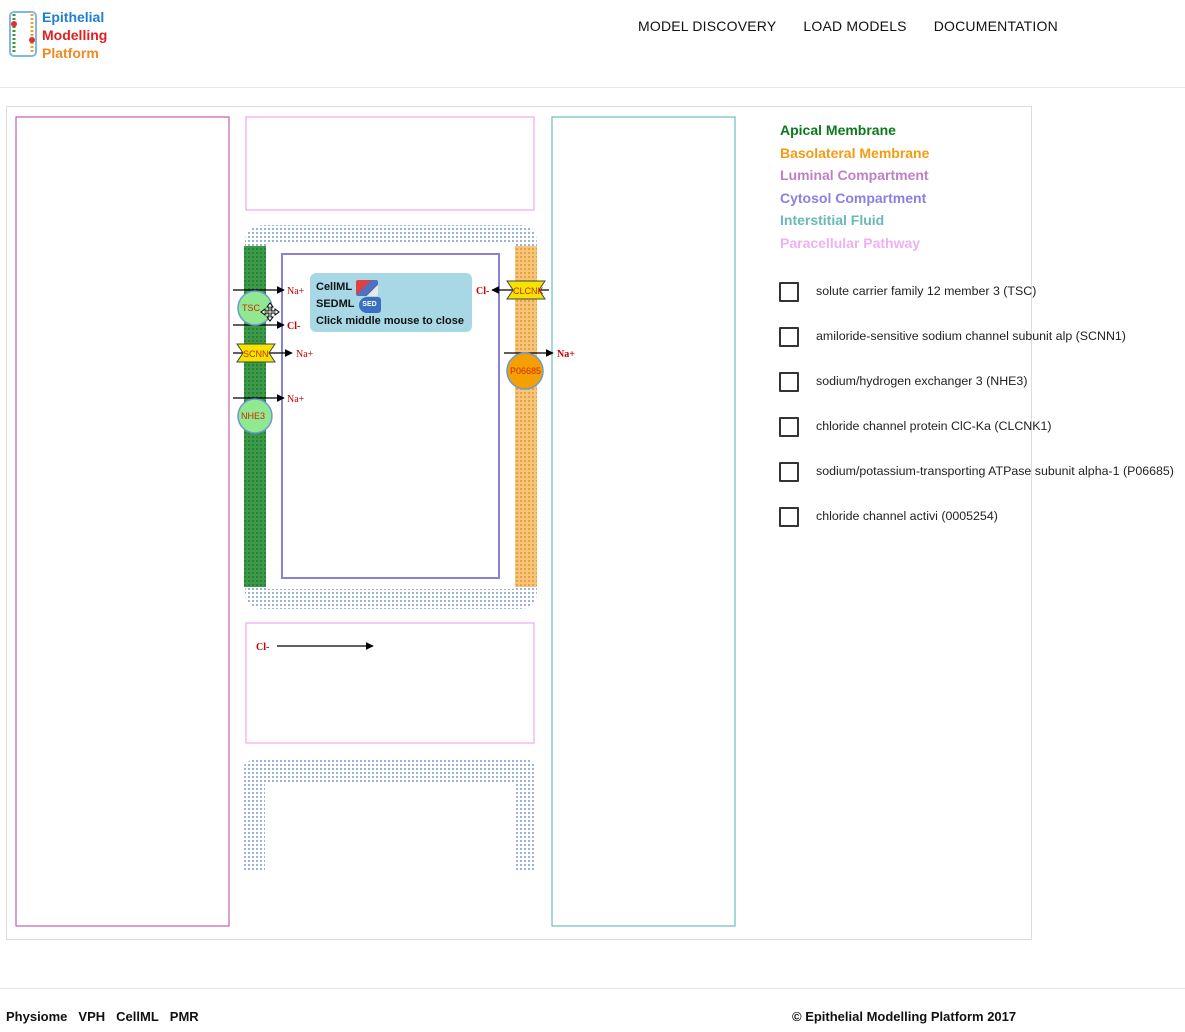 The width and height of the screenshot is (1185, 1032). I want to click on apical-na-label-3: Na+, so click(296, 399).